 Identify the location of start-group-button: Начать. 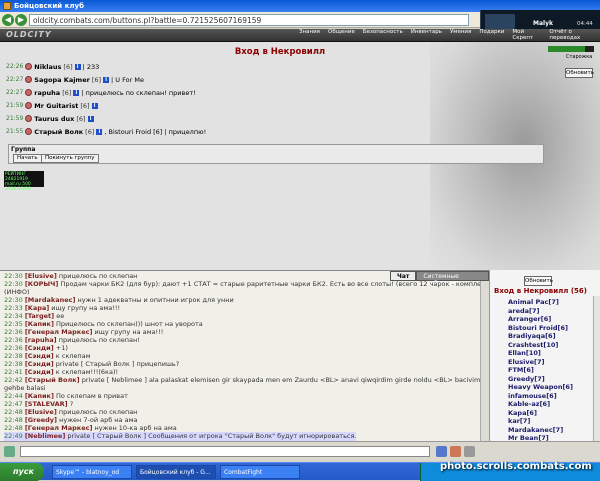
(27, 158).